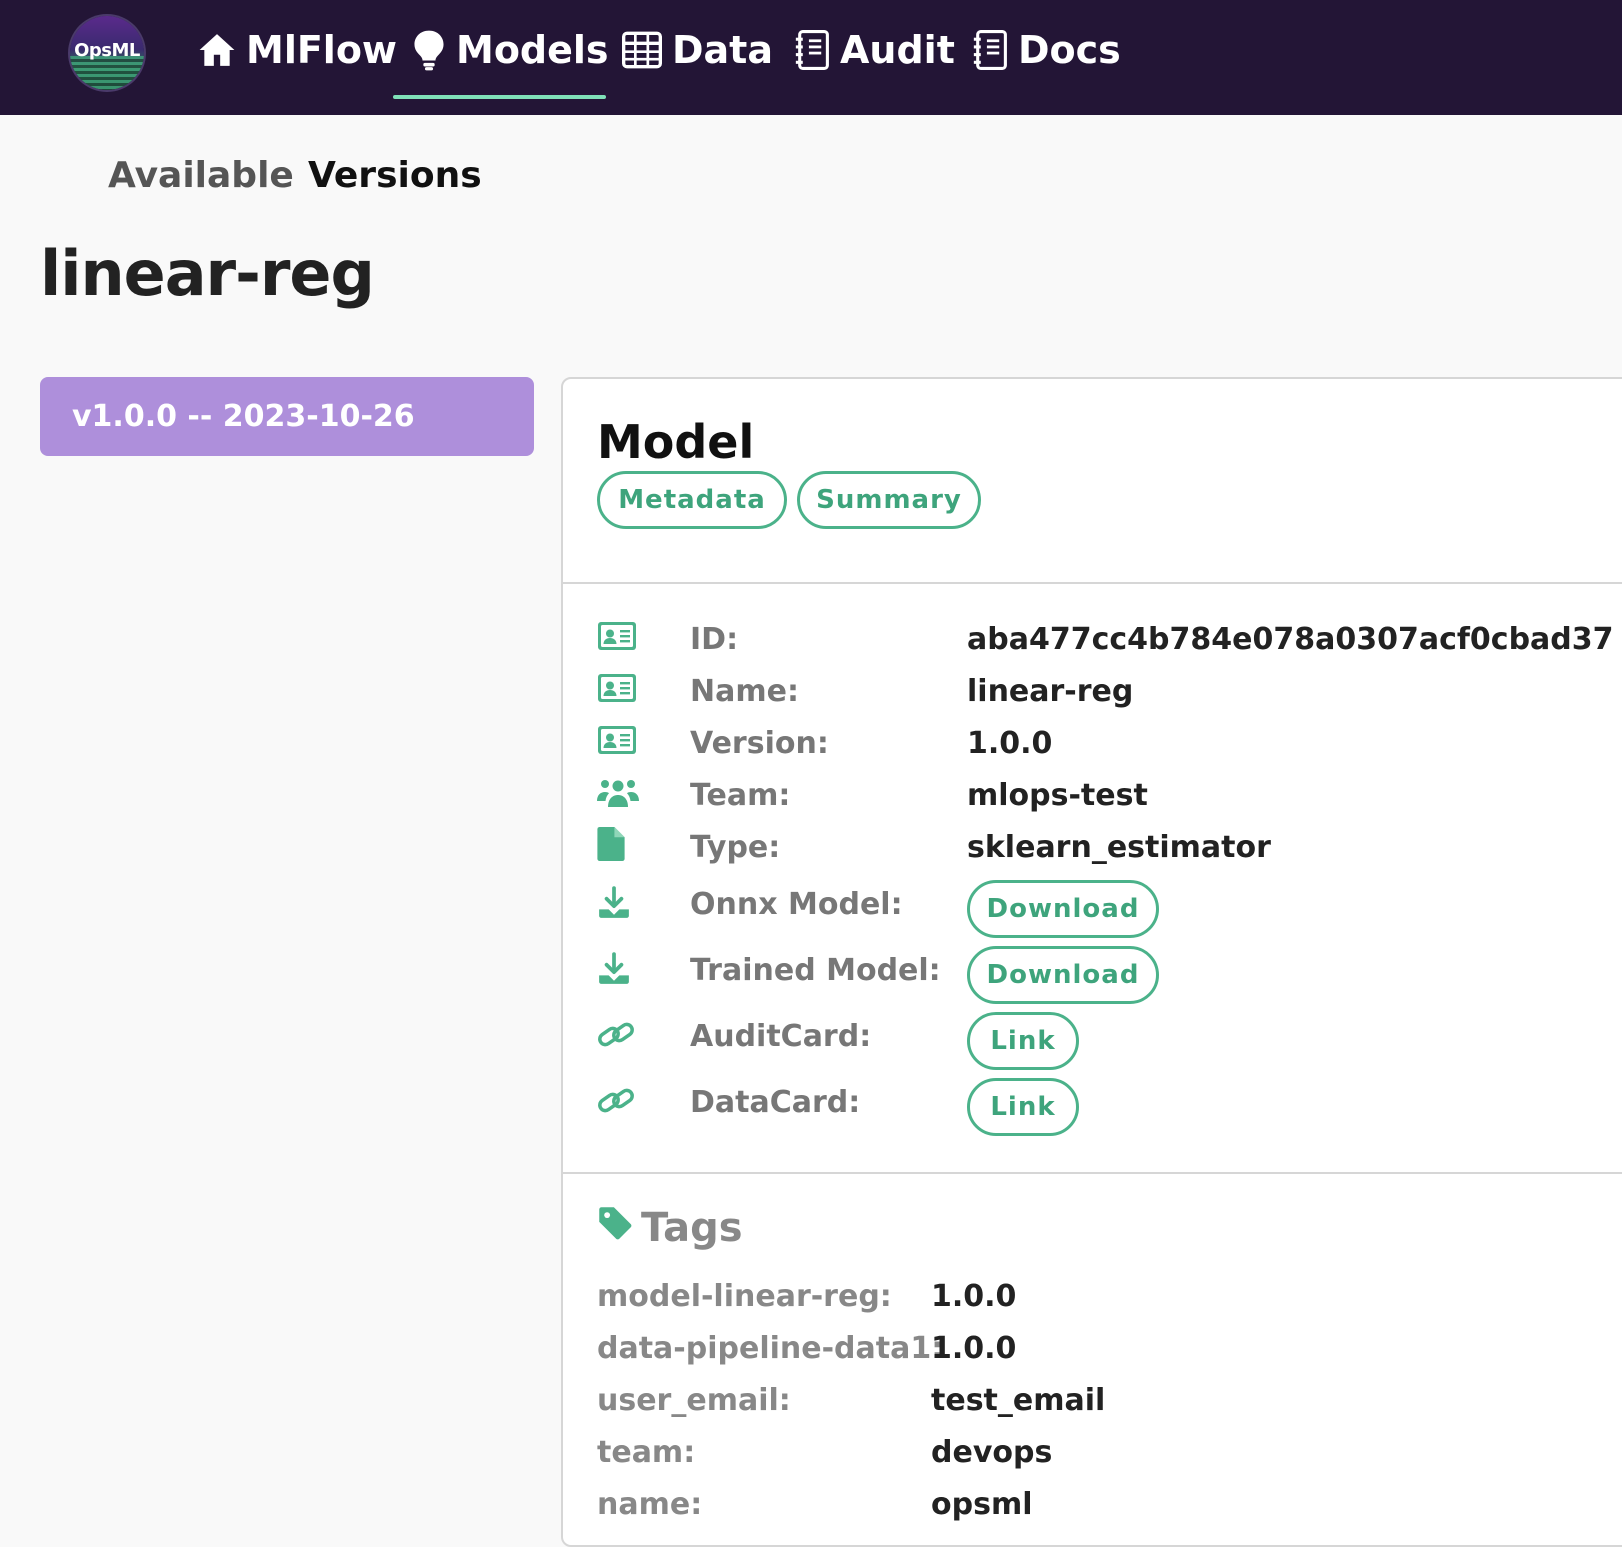  I want to click on field-label-team: Team:, so click(740, 795).